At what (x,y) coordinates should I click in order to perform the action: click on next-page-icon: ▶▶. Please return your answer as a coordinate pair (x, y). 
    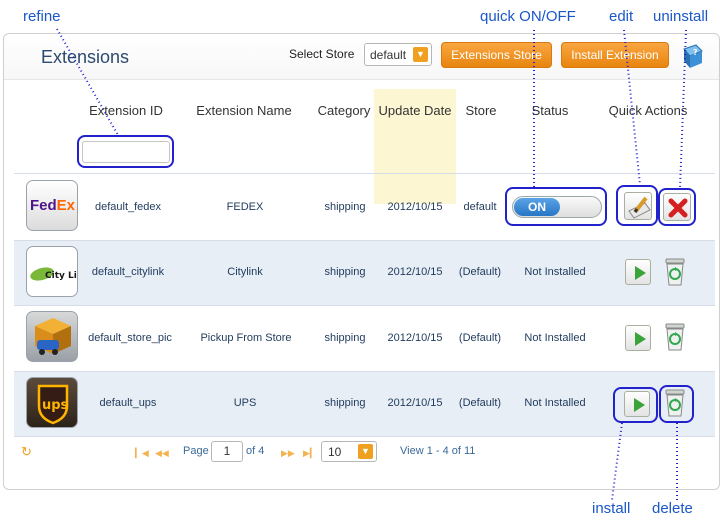
    Looking at the image, I should click on (288, 453).